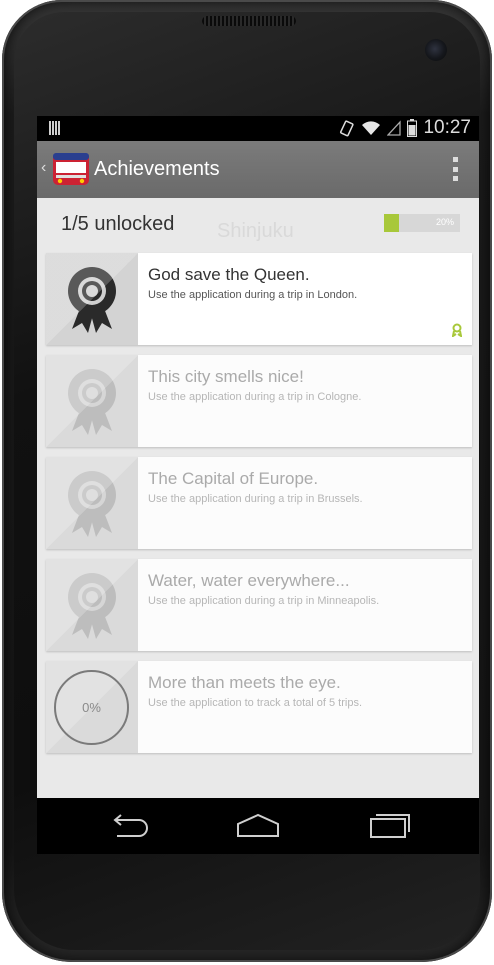 This screenshot has width=494, height=965. What do you see at coordinates (255, 231) in the screenshot?
I see `background-city-text: Shinjuku` at bounding box center [255, 231].